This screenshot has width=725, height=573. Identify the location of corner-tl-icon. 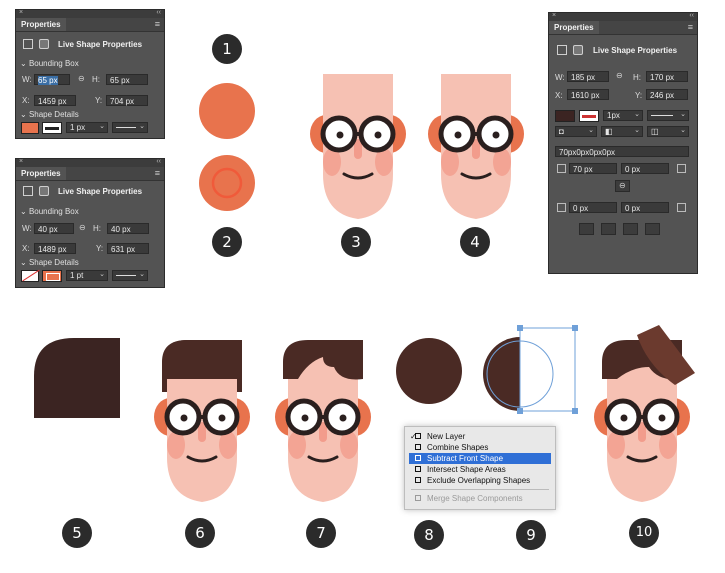
(561, 168).